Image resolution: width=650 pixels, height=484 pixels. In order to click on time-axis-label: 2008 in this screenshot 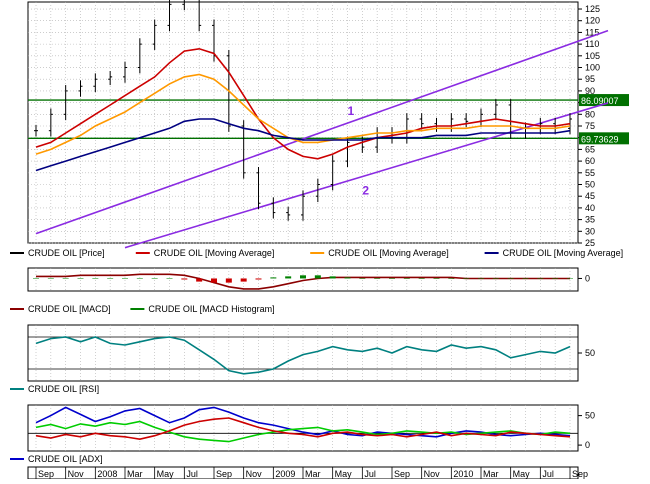, I will do `click(107, 474)`.